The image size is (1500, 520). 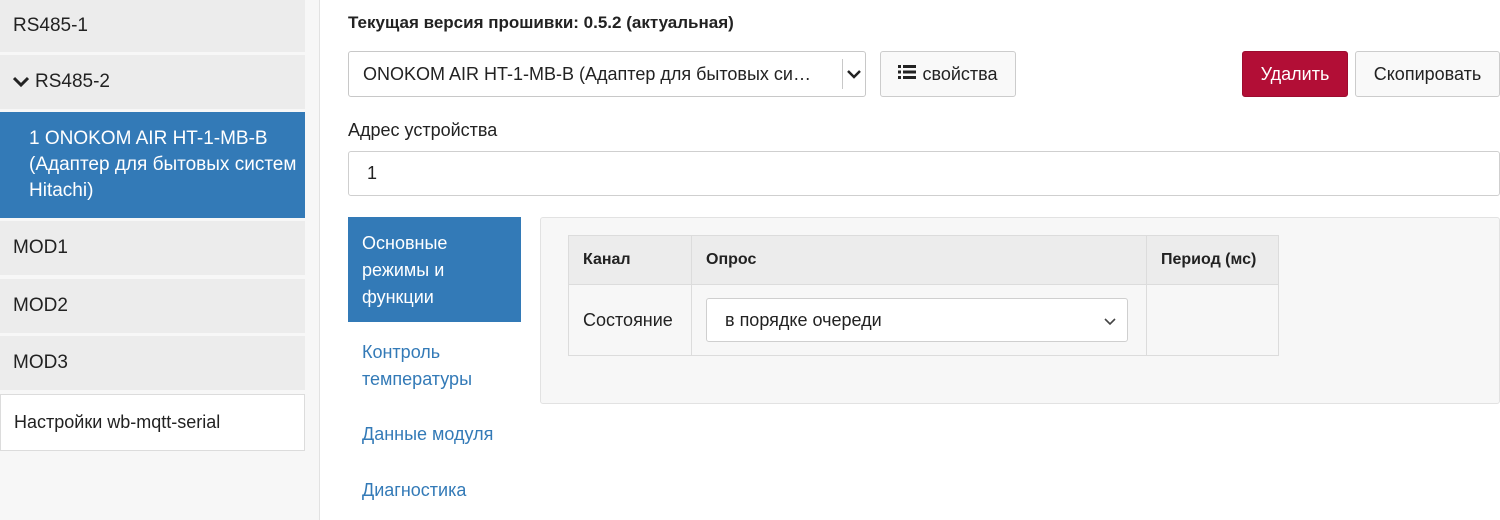 I want to click on sidebar-item-label: RS485-1, so click(x=50, y=25).